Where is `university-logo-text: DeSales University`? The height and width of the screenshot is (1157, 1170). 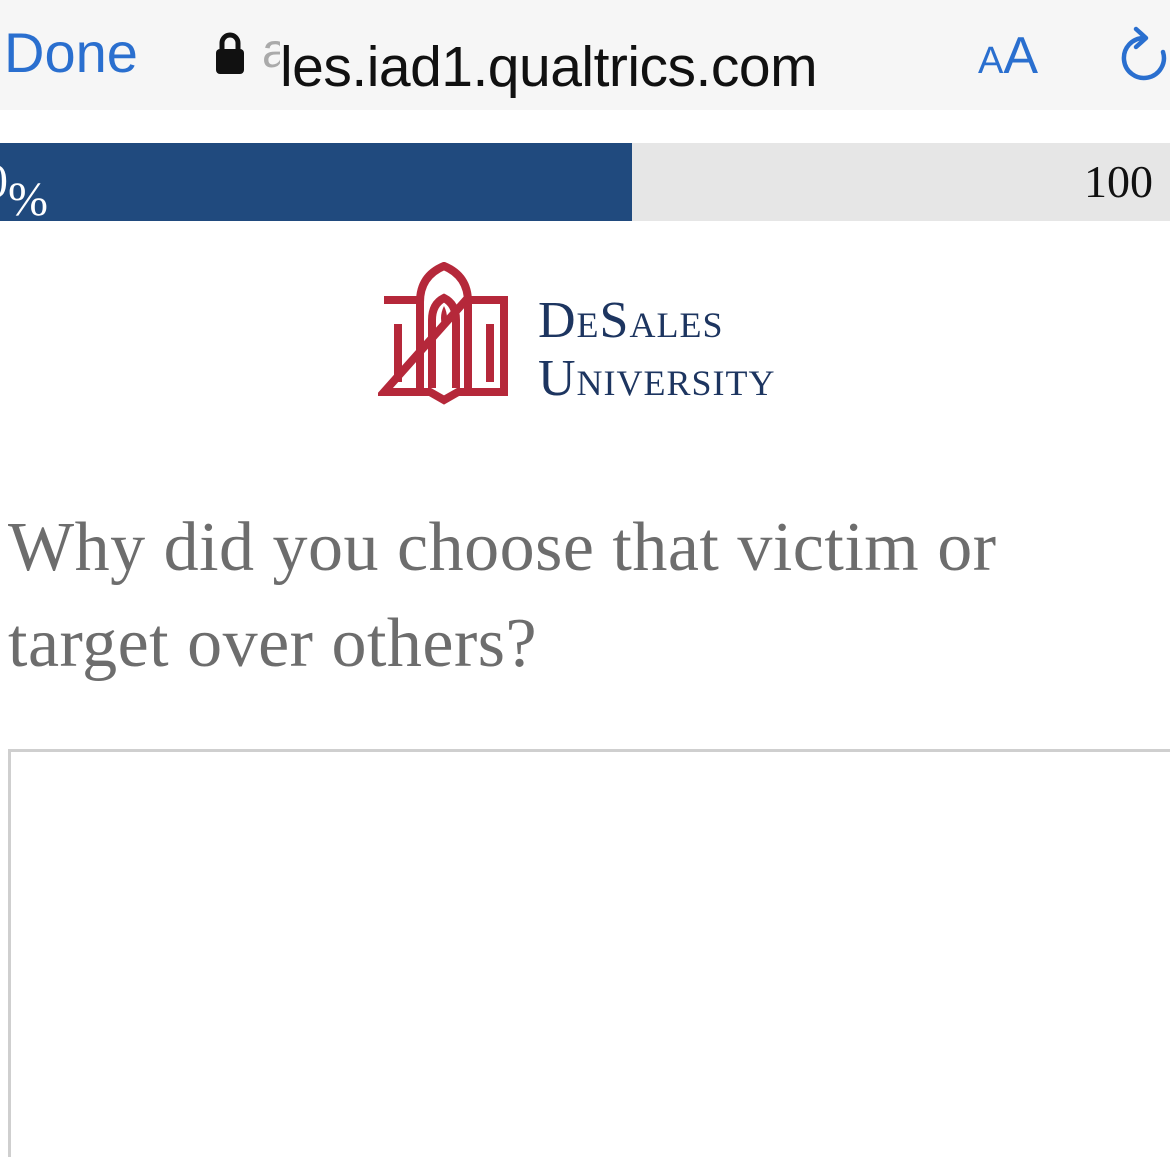
university-logo-text: DeSales University is located at coordinates (657, 350).